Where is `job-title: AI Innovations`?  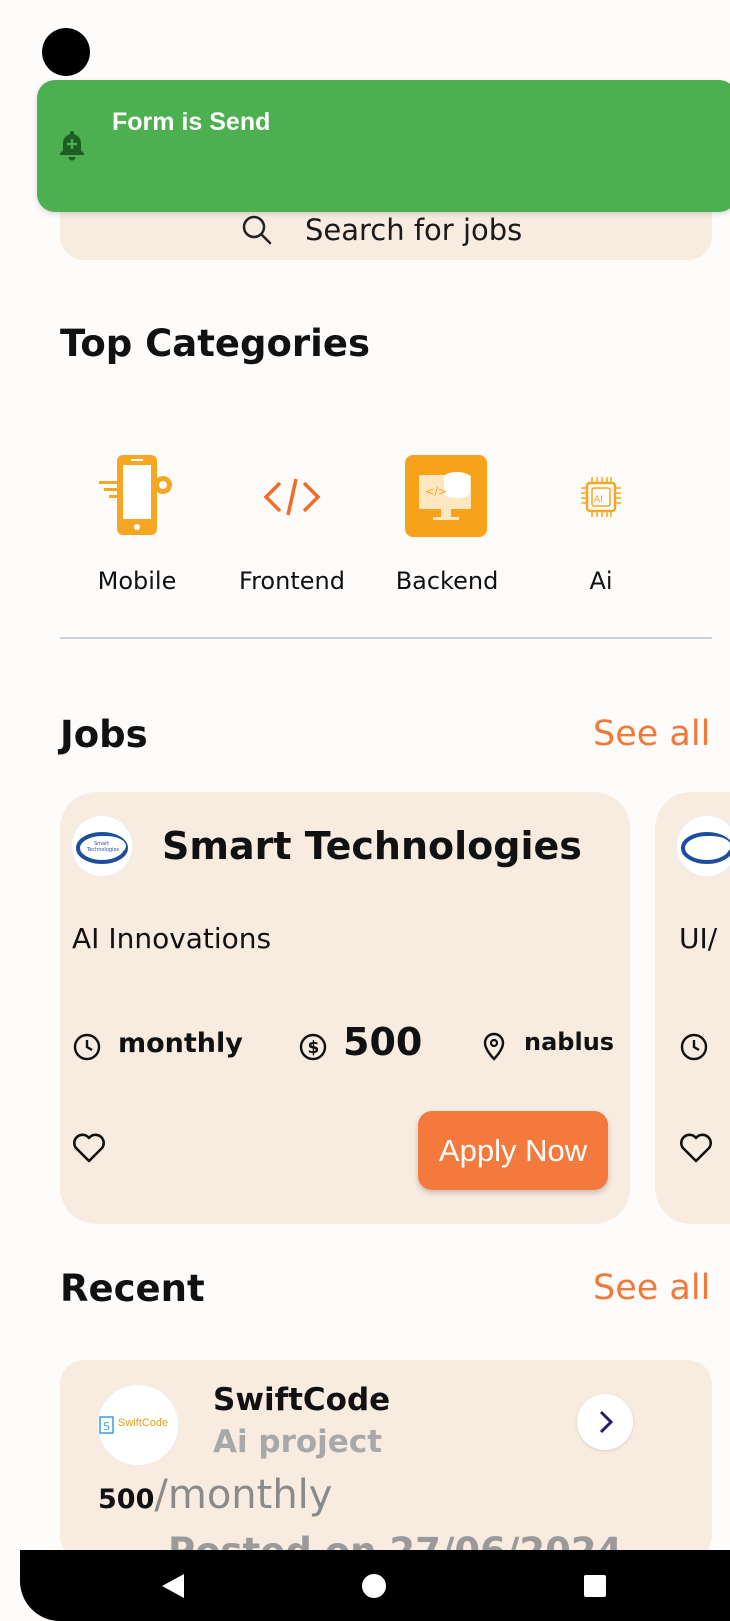
job-title: AI Innovations is located at coordinates (172, 938).